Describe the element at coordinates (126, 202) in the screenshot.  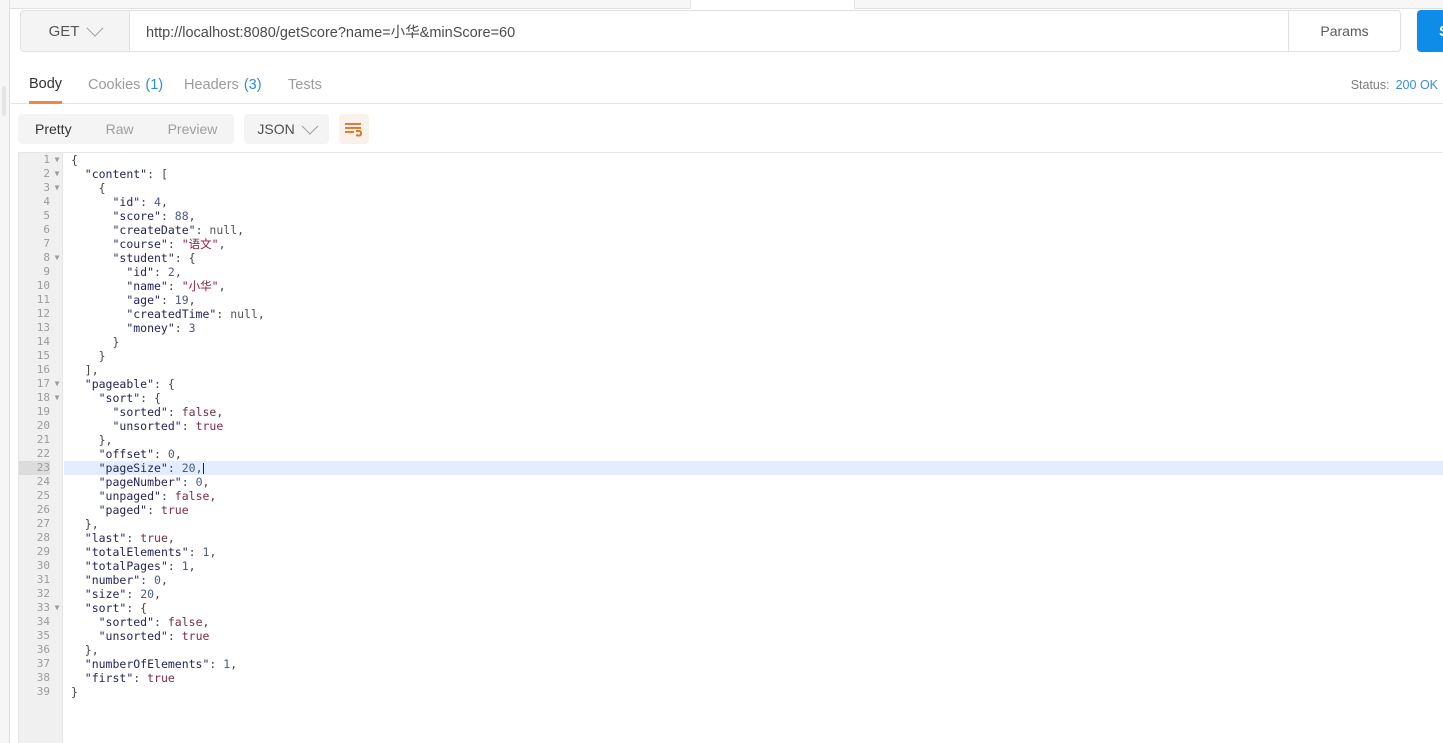
I see `token-k: "id"` at that location.